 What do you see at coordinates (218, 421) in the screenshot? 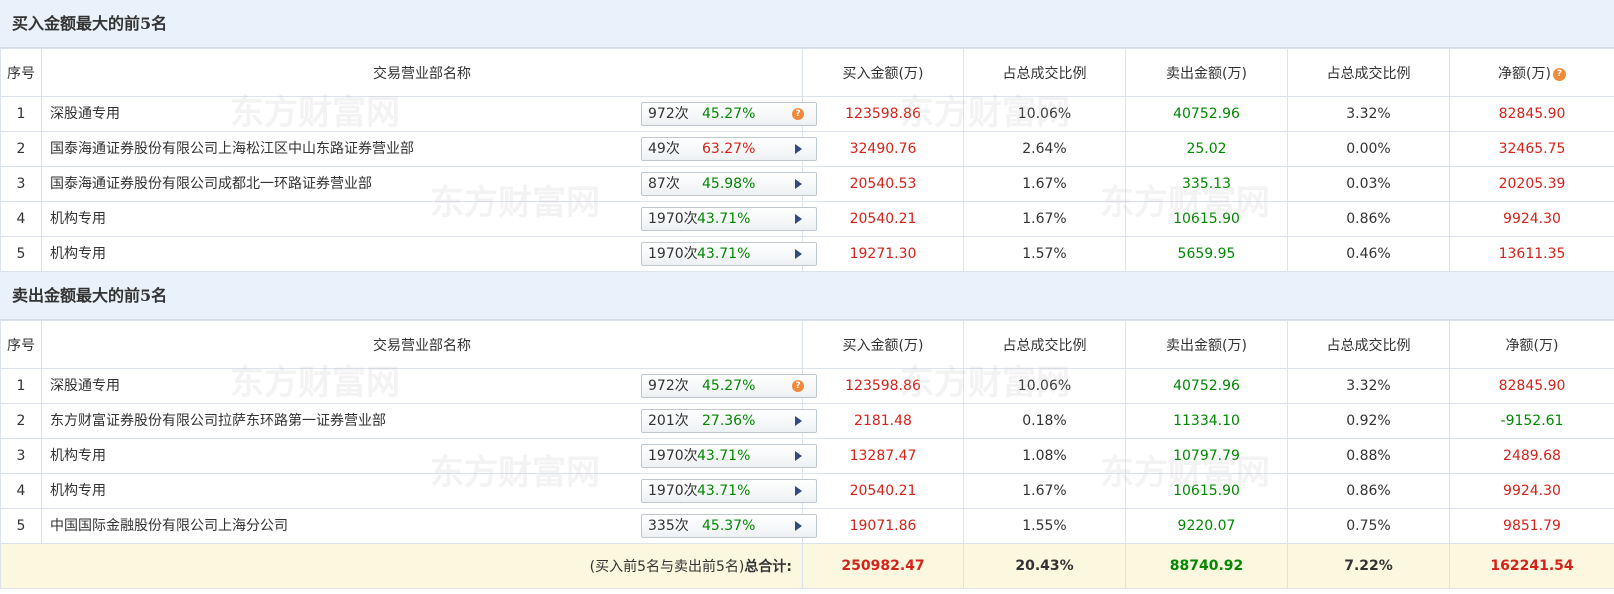
I see `branch-name-link: 东方财富证券股份有限公司拉萨东环路第一证券营业部` at bounding box center [218, 421].